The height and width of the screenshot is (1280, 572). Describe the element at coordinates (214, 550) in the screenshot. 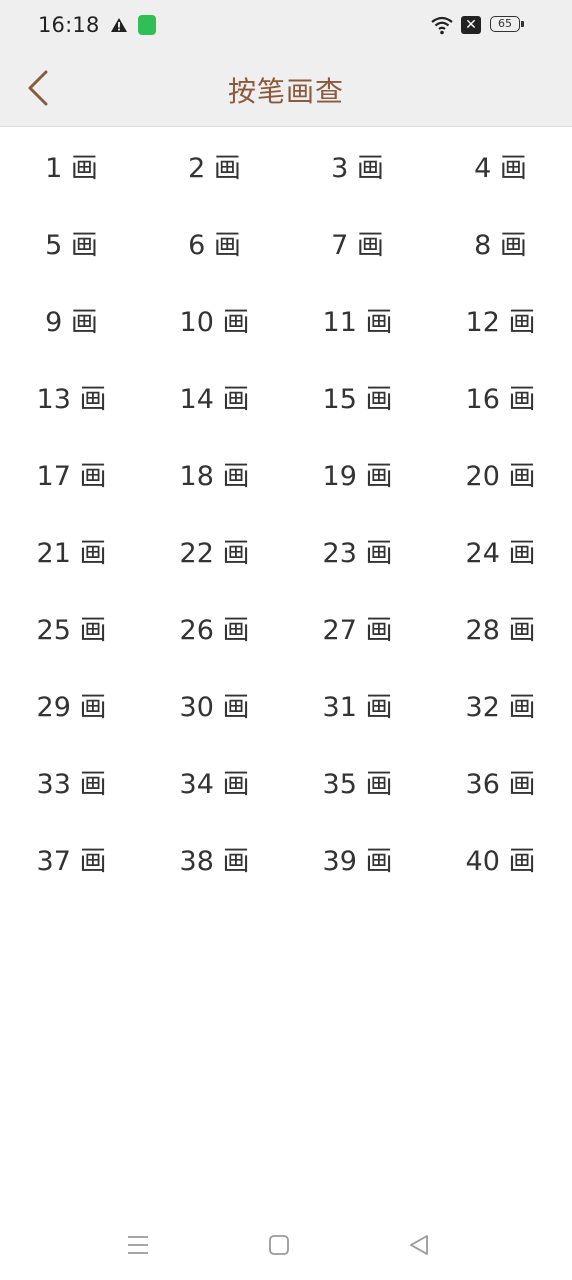

I see `stroke-item: 22 画` at that location.